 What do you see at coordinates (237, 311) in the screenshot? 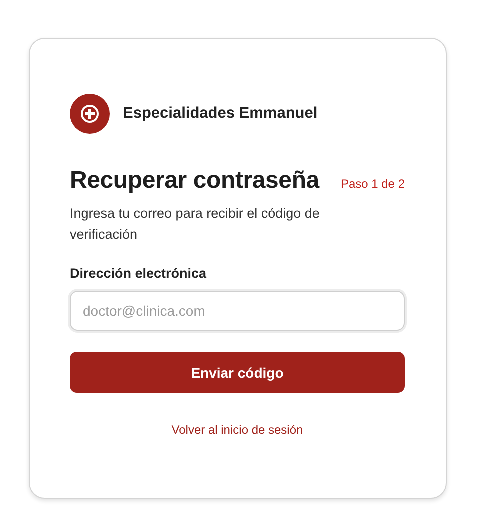
I see `email-field: doctor@clinica.com` at bounding box center [237, 311].